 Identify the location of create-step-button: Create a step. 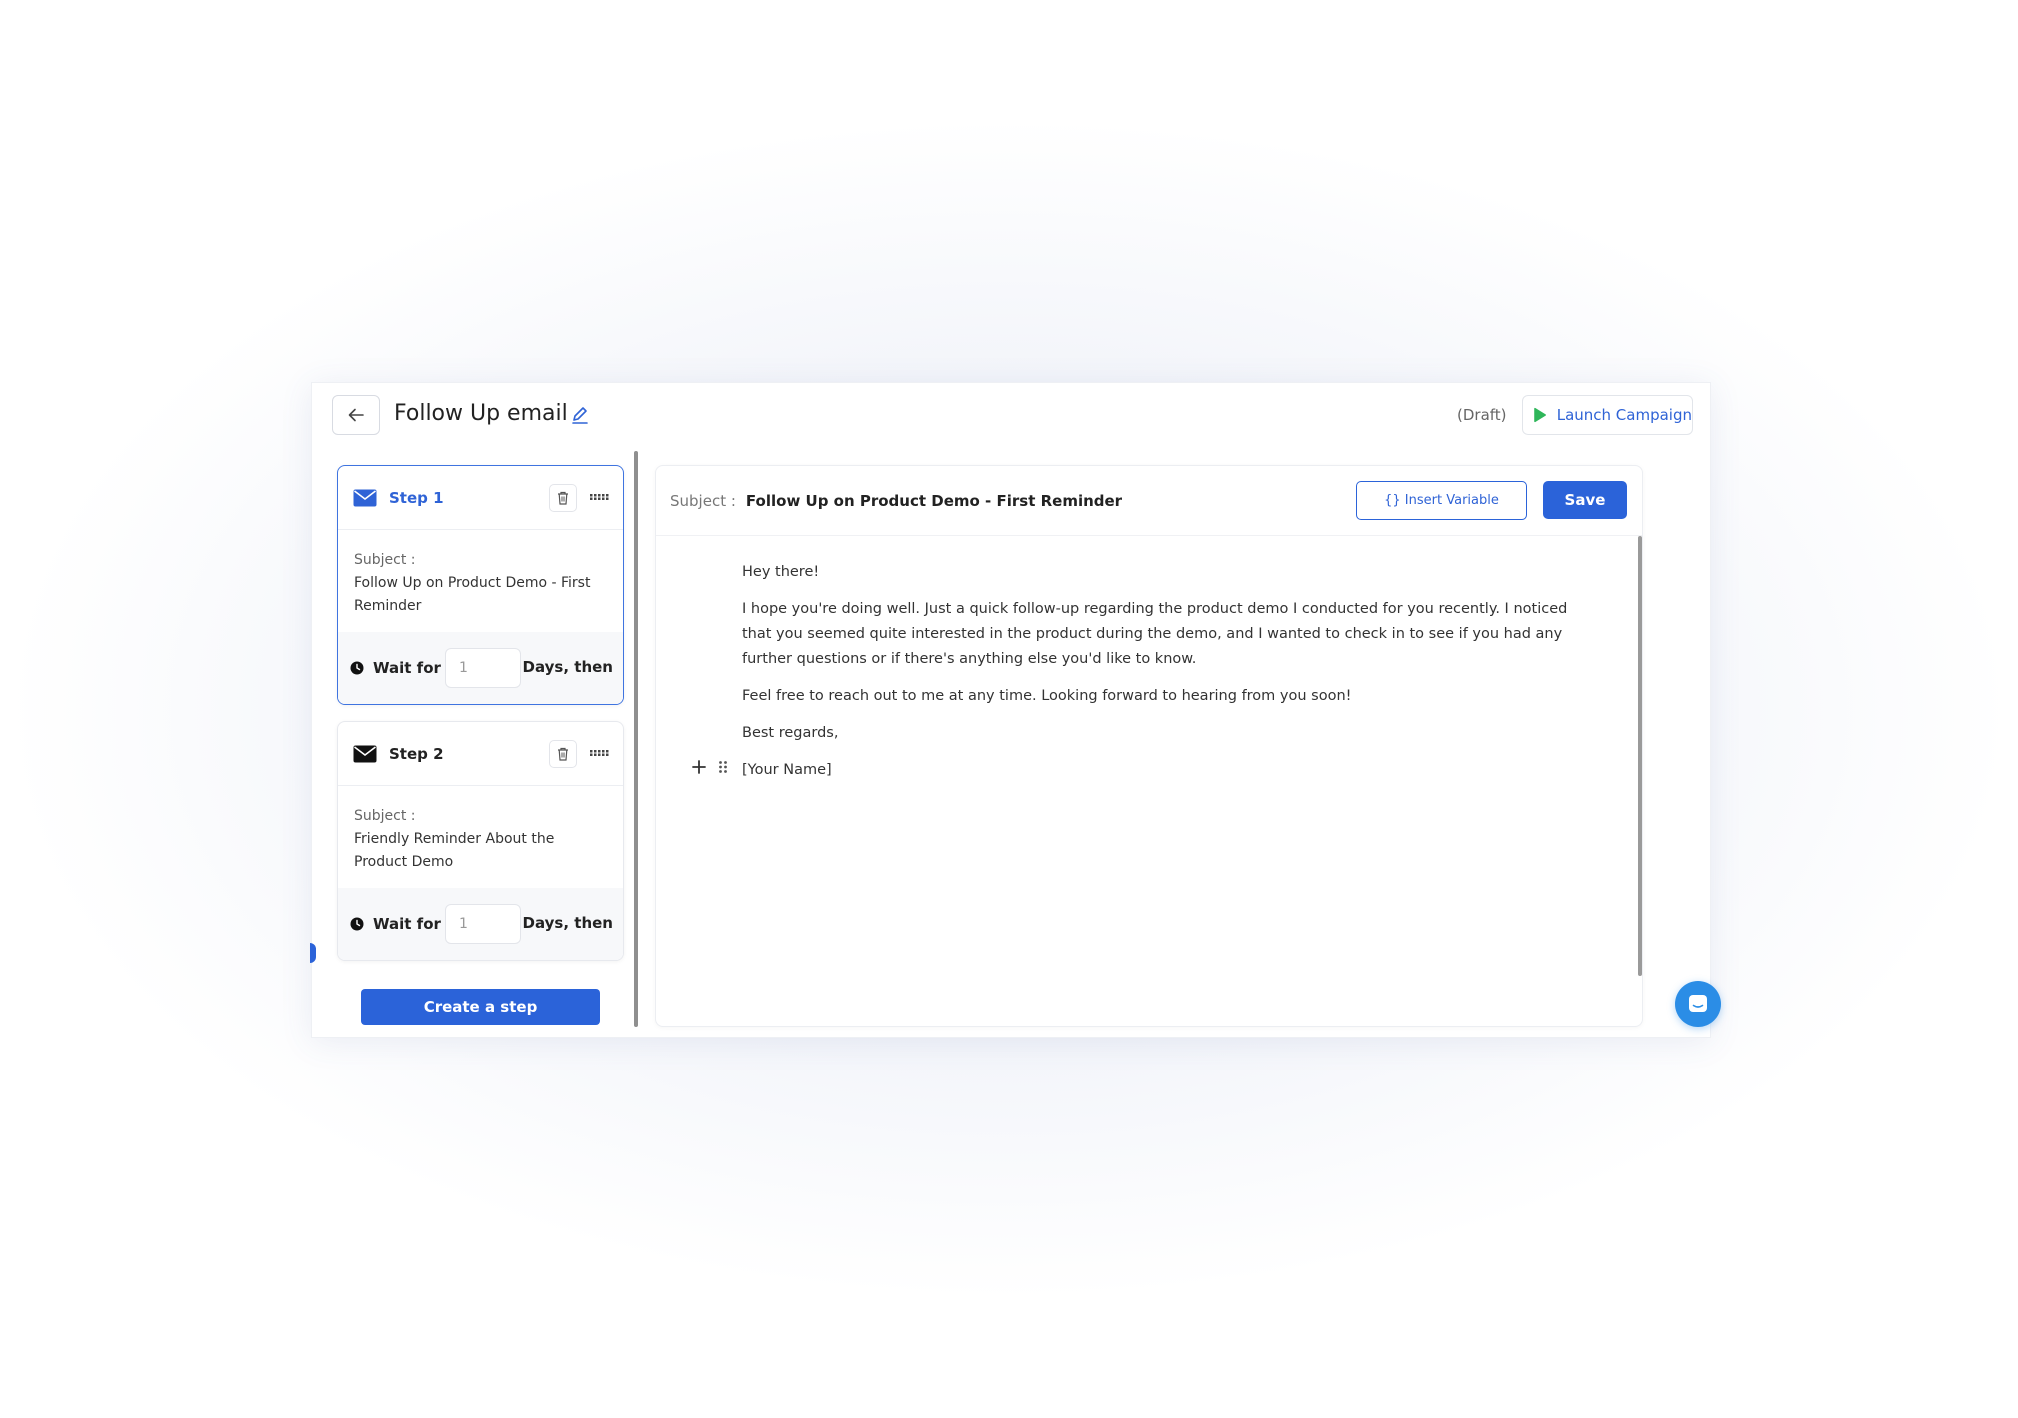
(480, 1007).